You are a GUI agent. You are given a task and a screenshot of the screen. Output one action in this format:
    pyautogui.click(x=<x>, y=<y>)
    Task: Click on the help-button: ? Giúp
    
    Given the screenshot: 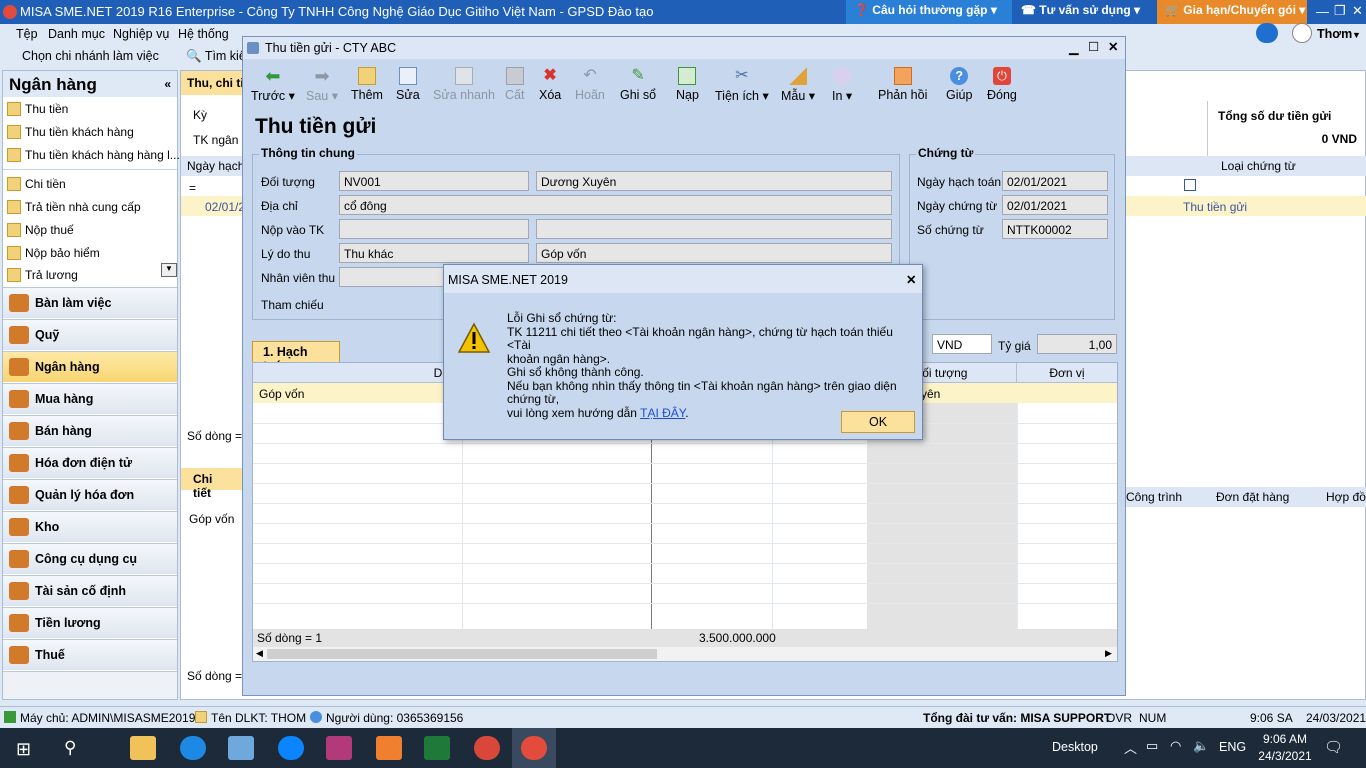 What is the action you would take?
    pyautogui.click(x=959, y=84)
    